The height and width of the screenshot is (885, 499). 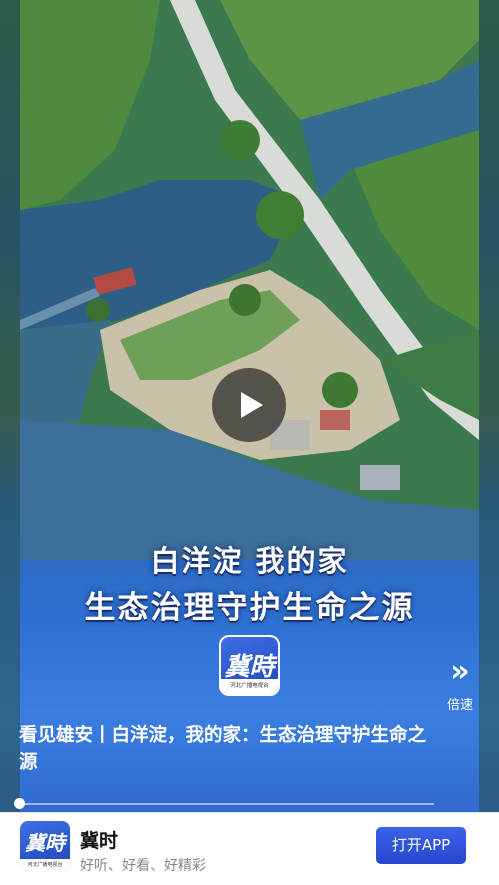 I want to click on app-logo: 冀時 河北广播电视台, so click(x=45, y=846).